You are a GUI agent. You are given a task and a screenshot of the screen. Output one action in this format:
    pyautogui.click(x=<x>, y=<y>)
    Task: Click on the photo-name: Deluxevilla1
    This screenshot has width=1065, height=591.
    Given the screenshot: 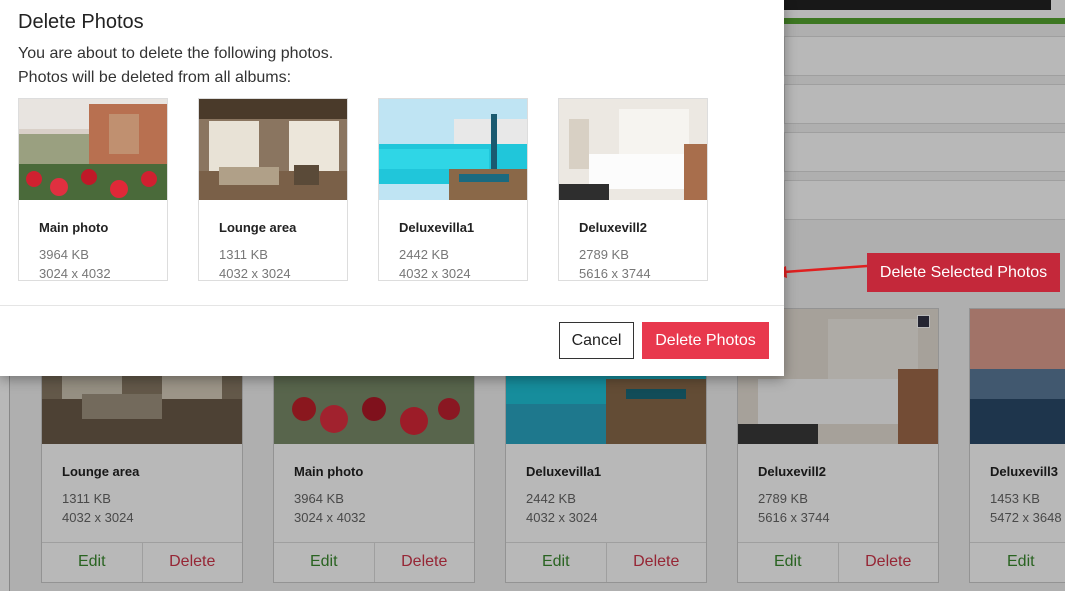 What is the action you would take?
    pyautogui.click(x=437, y=227)
    